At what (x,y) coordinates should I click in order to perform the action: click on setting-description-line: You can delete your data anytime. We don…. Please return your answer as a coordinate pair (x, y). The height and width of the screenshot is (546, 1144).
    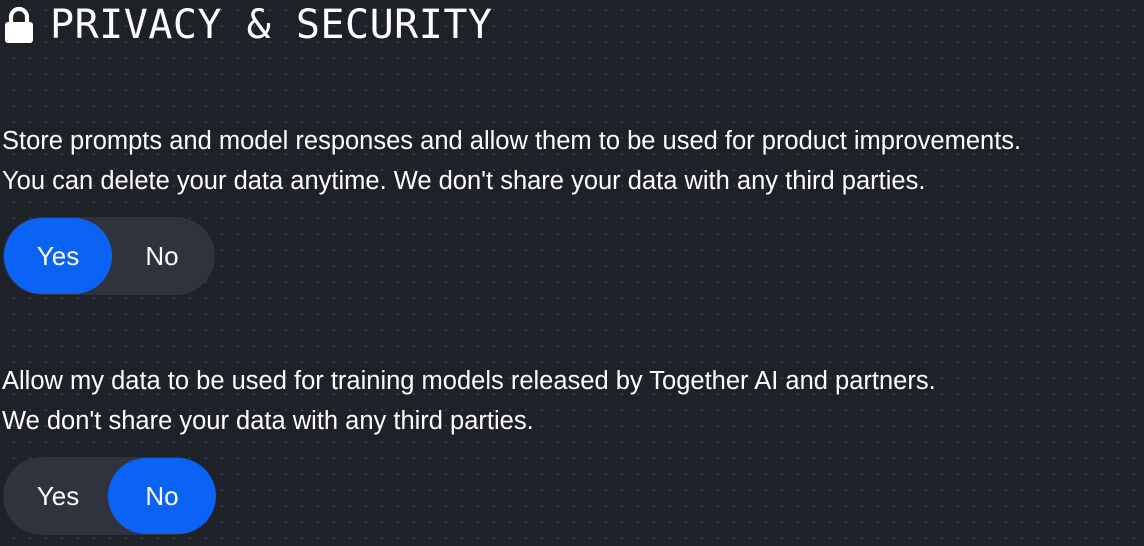
    Looking at the image, I should click on (464, 181).